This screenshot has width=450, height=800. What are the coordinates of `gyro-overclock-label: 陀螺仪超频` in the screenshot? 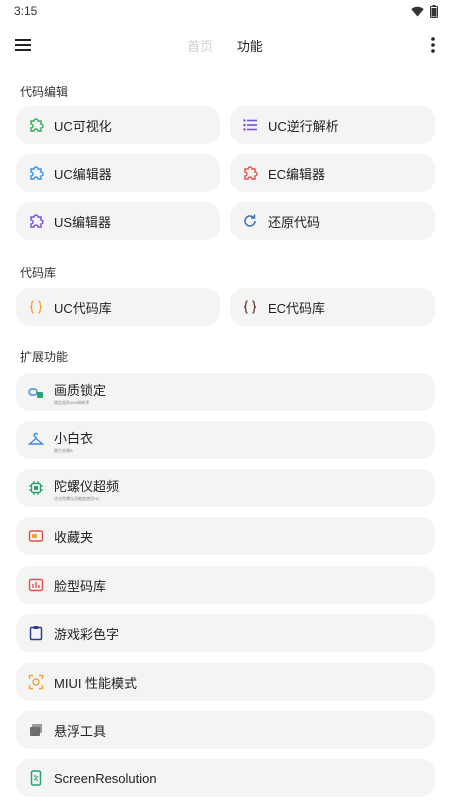 It's located at (87, 486).